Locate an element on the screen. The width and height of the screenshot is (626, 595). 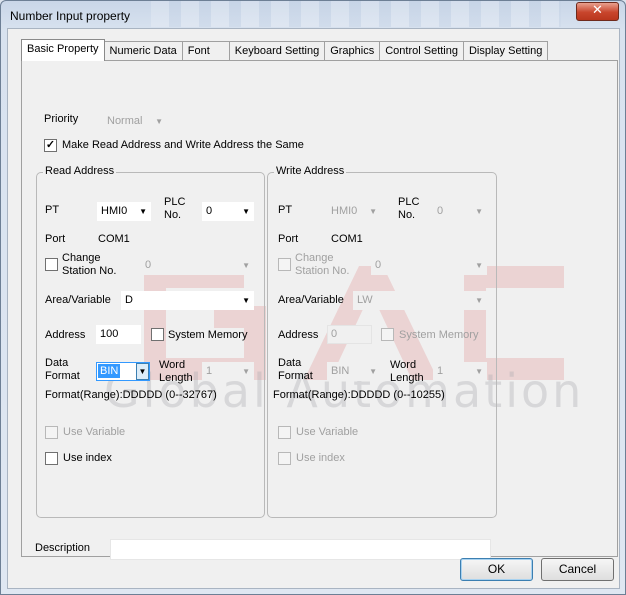
write-area-select: LW ▼ is located at coordinates (420, 300).